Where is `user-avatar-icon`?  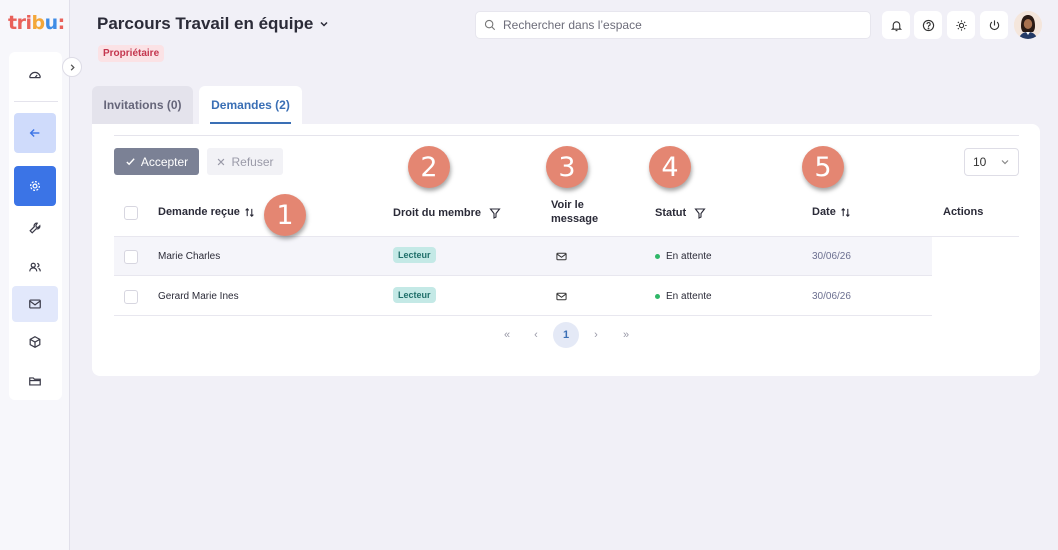
user-avatar-icon is located at coordinates (1028, 25).